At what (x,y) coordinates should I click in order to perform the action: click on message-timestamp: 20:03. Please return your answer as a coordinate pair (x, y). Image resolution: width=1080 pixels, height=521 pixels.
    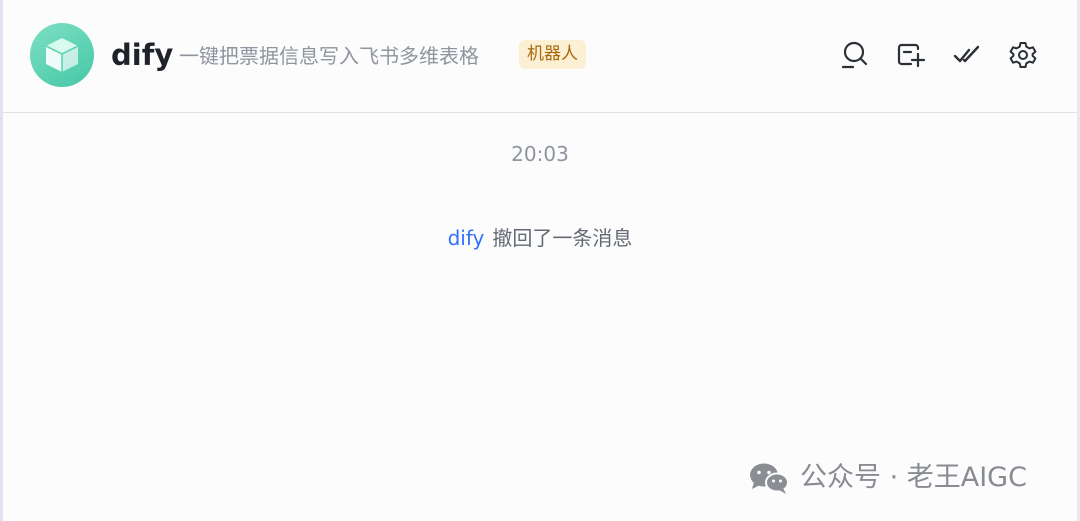
    Looking at the image, I should click on (540, 154).